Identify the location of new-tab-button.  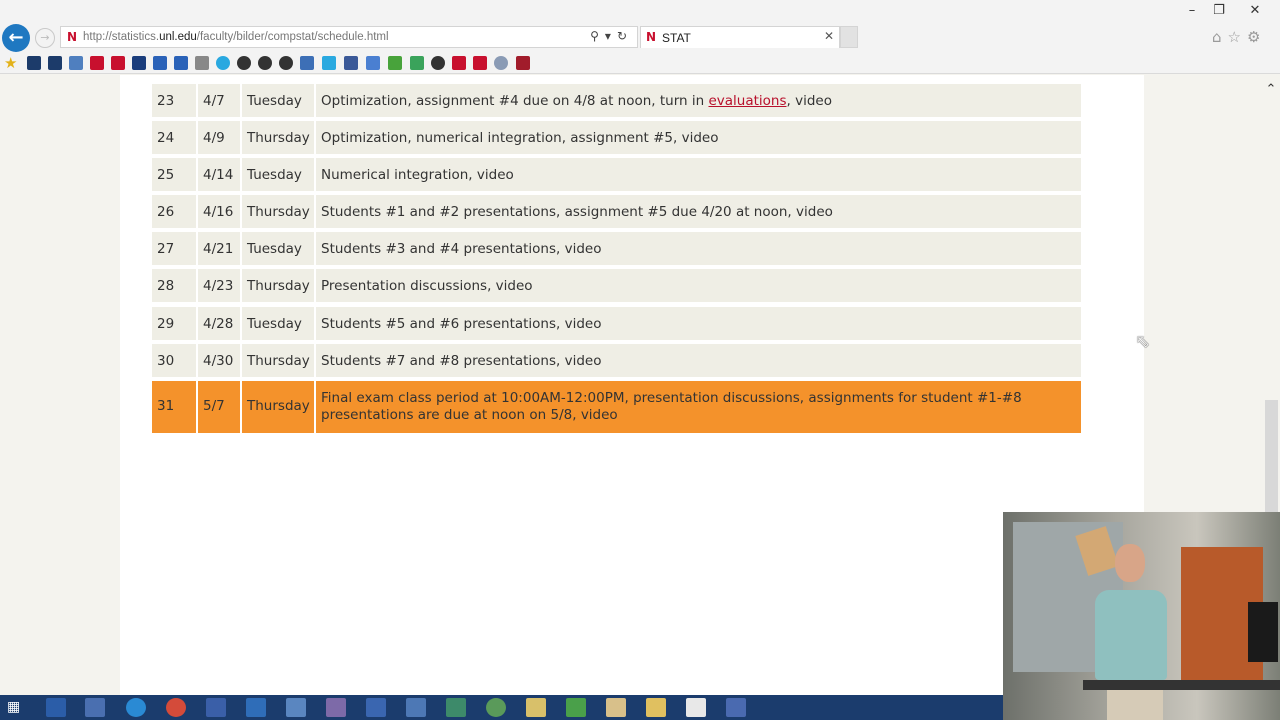
(849, 37).